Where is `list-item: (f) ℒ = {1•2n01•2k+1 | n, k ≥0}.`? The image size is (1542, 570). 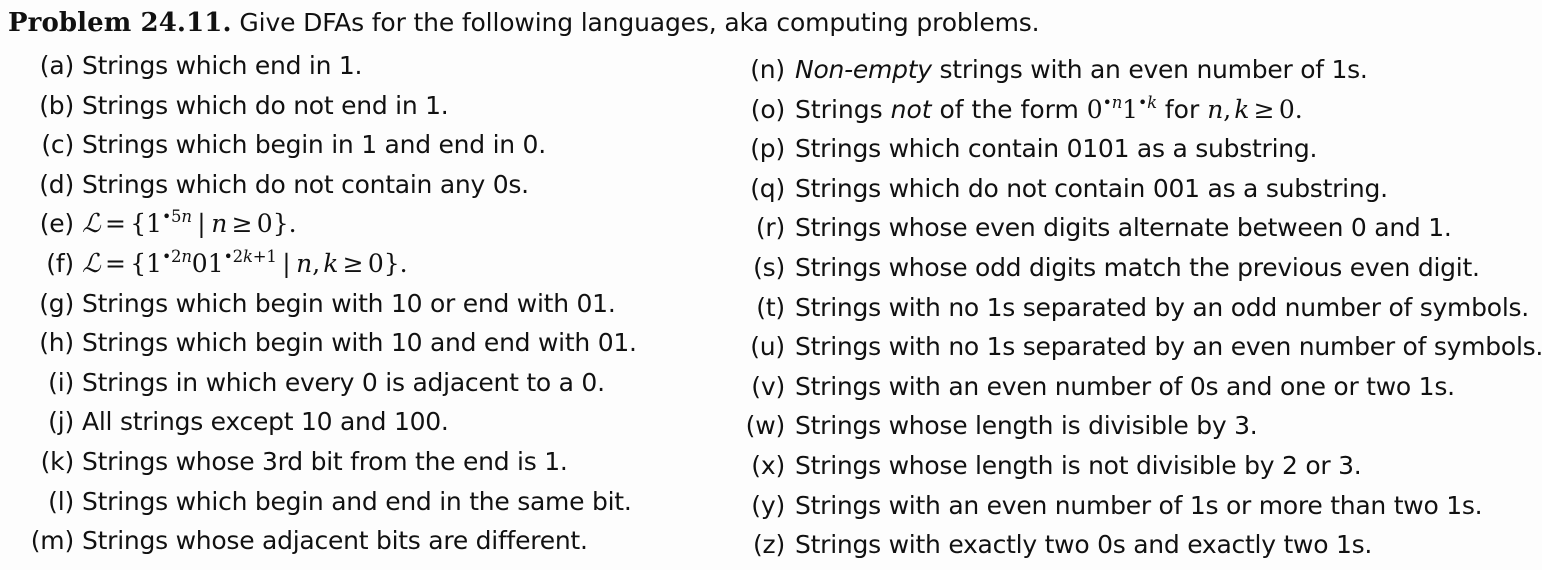 list-item: (f) ℒ = {1•2n01•2k+1 | n, k ≥0}. is located at coordinates (380, 267).